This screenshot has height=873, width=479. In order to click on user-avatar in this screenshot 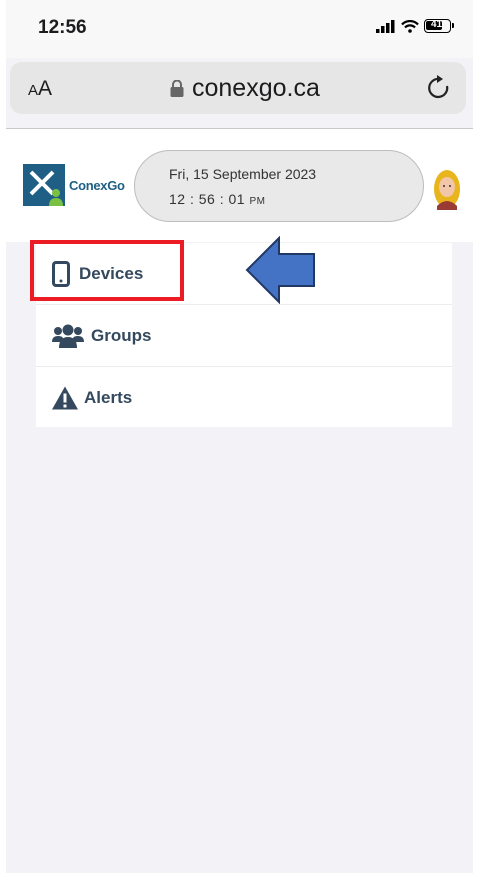, I will do `click(447, 189)`.